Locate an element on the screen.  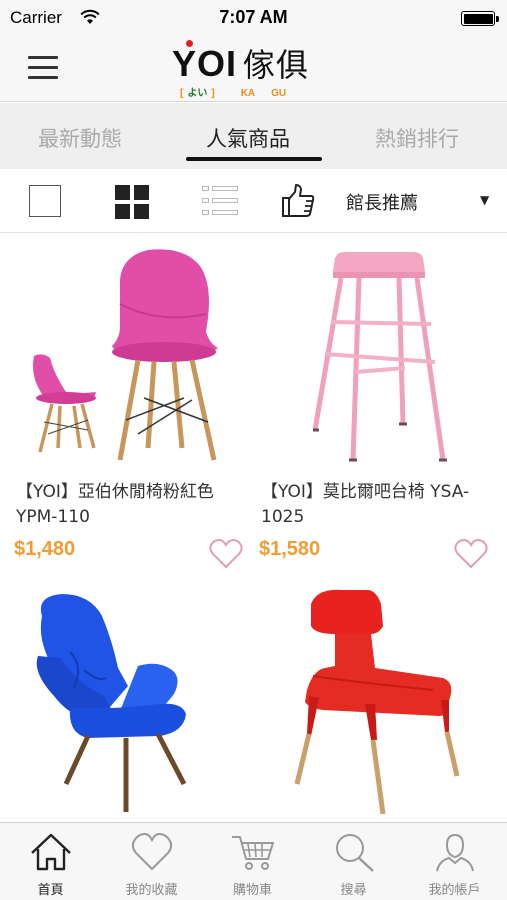
grid-view-icon is located at coordinates (132, 202).